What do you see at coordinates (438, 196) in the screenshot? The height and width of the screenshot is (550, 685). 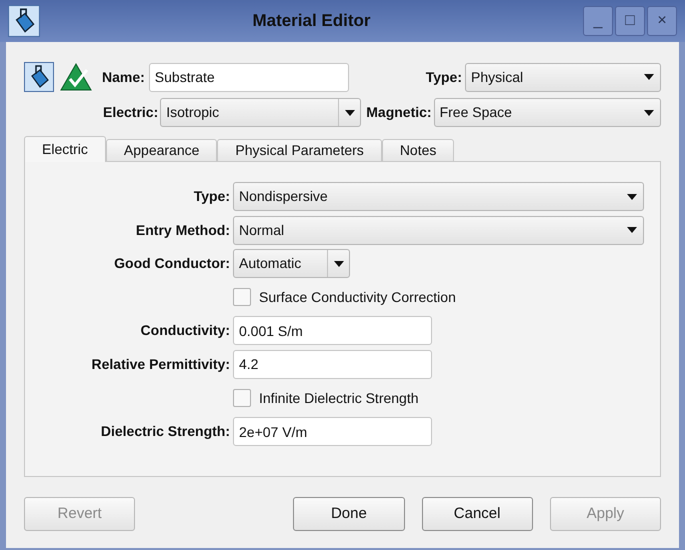 I see `dropdown: Nondispersive` at bounding box center [438, 196].